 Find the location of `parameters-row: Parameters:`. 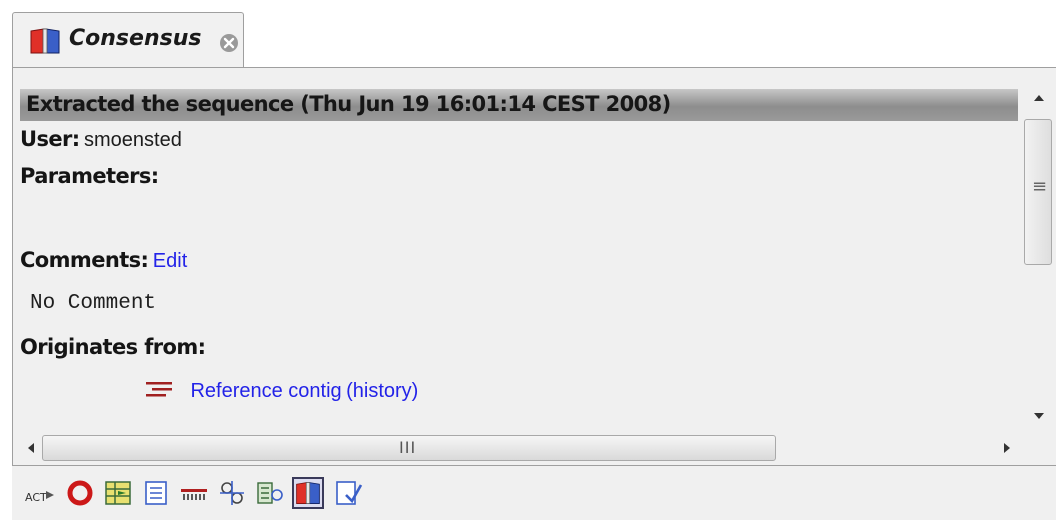

parameters-row: Parameters: is located at coordinates (89, 176).